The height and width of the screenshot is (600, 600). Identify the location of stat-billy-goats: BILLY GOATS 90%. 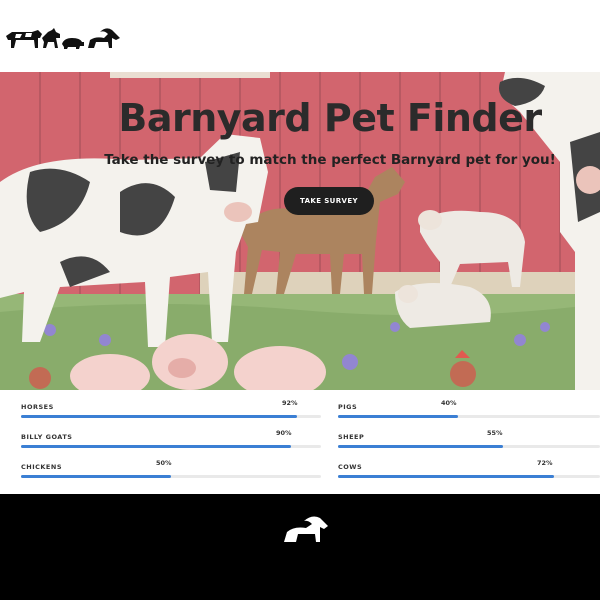
(171, 445).